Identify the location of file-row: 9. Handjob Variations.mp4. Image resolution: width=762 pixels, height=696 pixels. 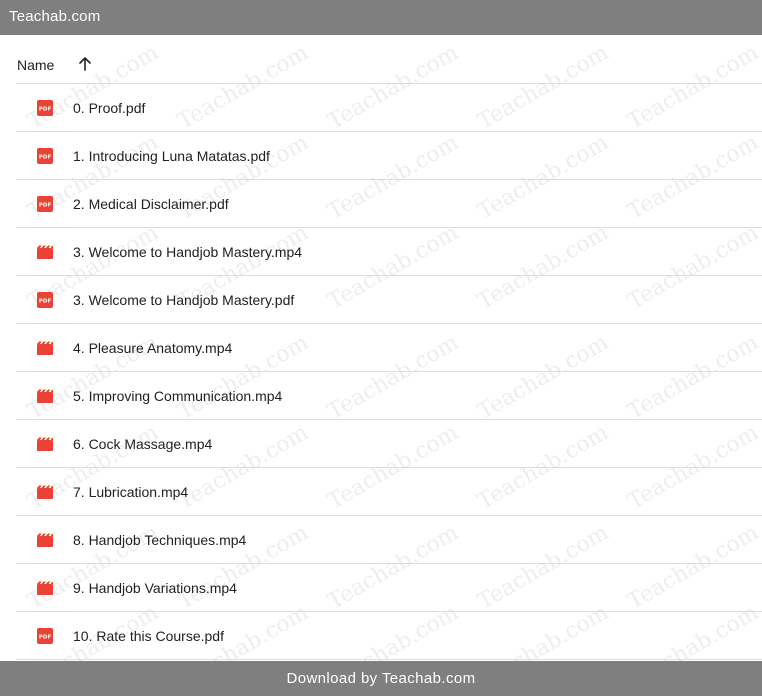
(389, 588).